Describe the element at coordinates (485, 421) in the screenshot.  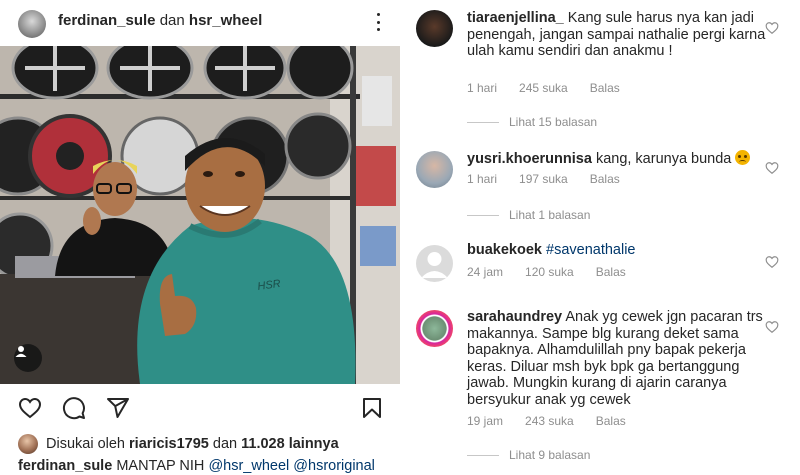
I see `comment-time: 19 jam` at that location.